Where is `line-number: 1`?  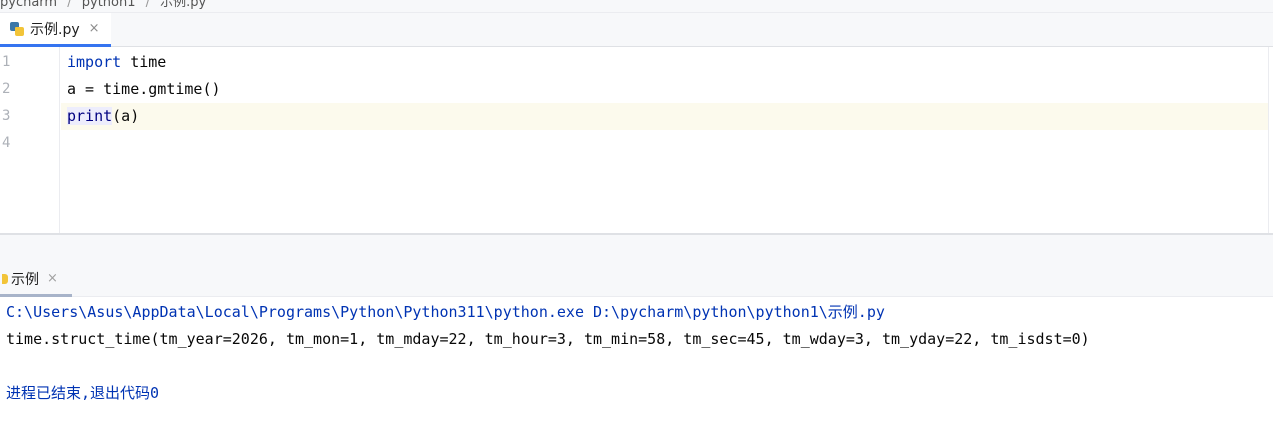
line-number: 1 is located at coordinates (6, 62).